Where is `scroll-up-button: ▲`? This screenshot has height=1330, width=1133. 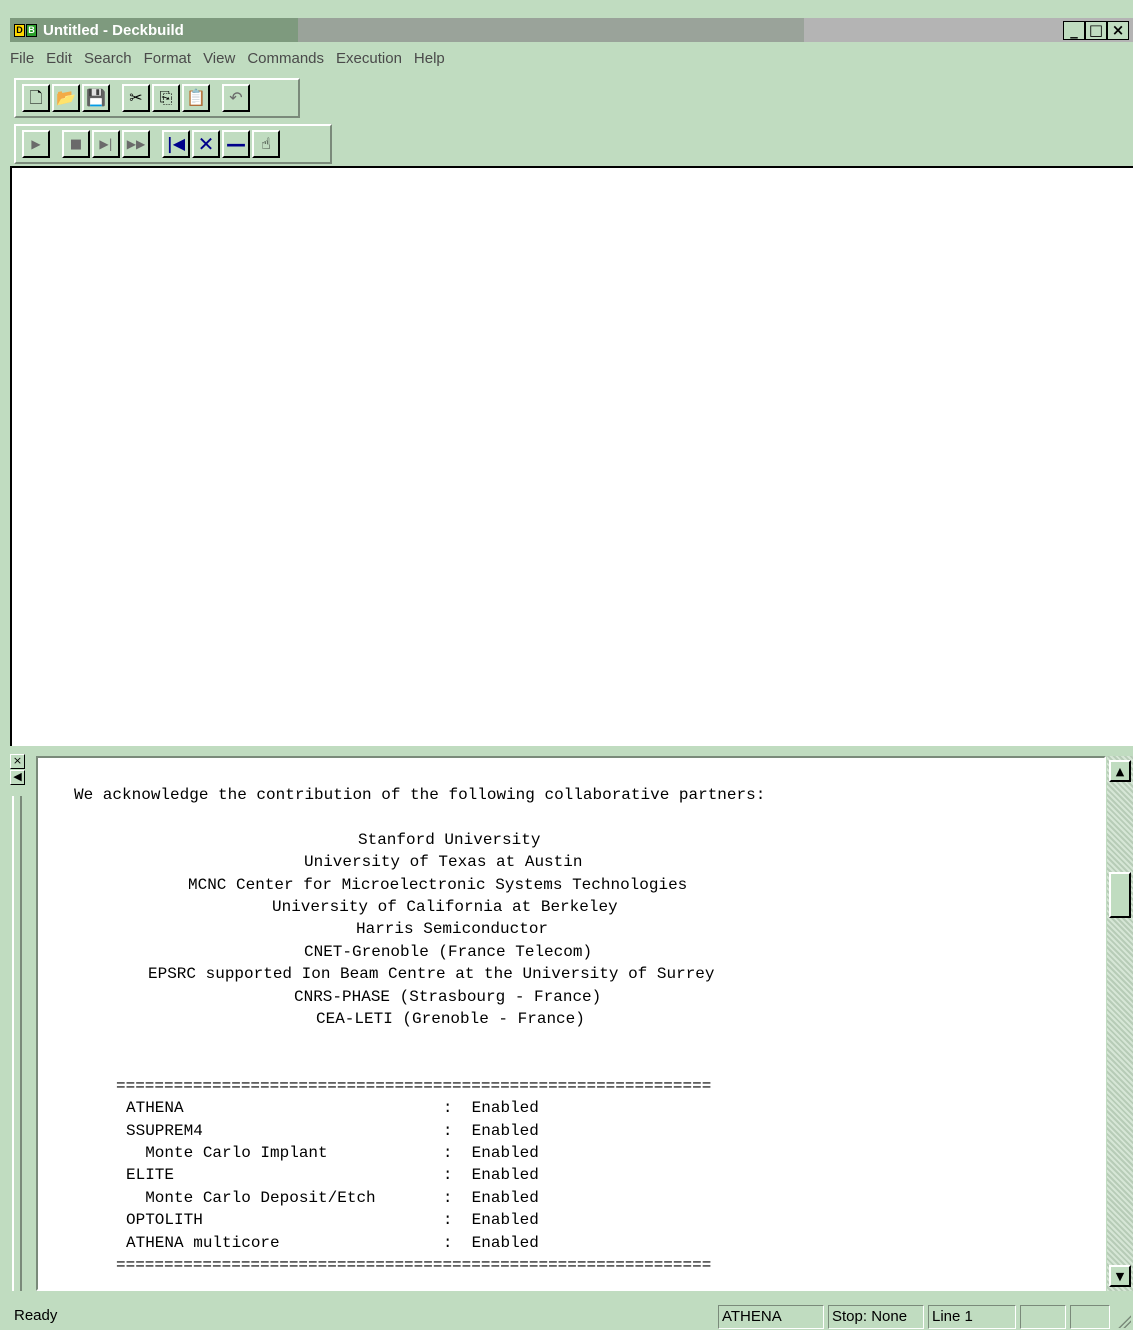
scroll-up-button: ▲ is located at coordinates (1120, 771).